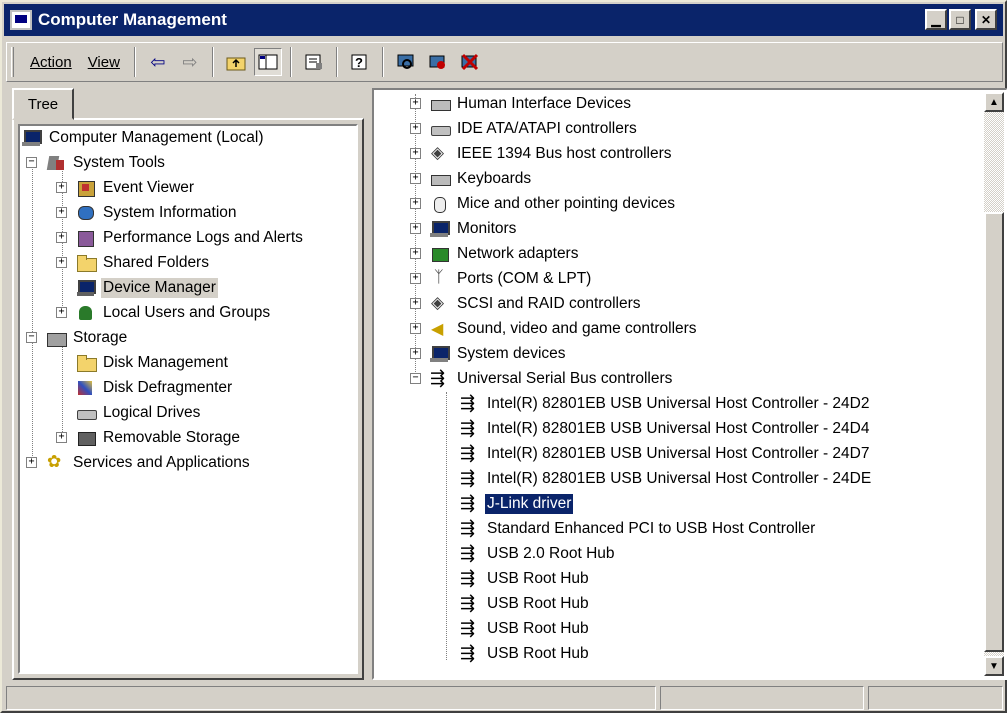 The width and height of the screenshot is (1007, 713). Describe the element at coordinates (551, 553) in the screenshot. I see `device-item-label: USB 2.0 Root Hub` at that location.